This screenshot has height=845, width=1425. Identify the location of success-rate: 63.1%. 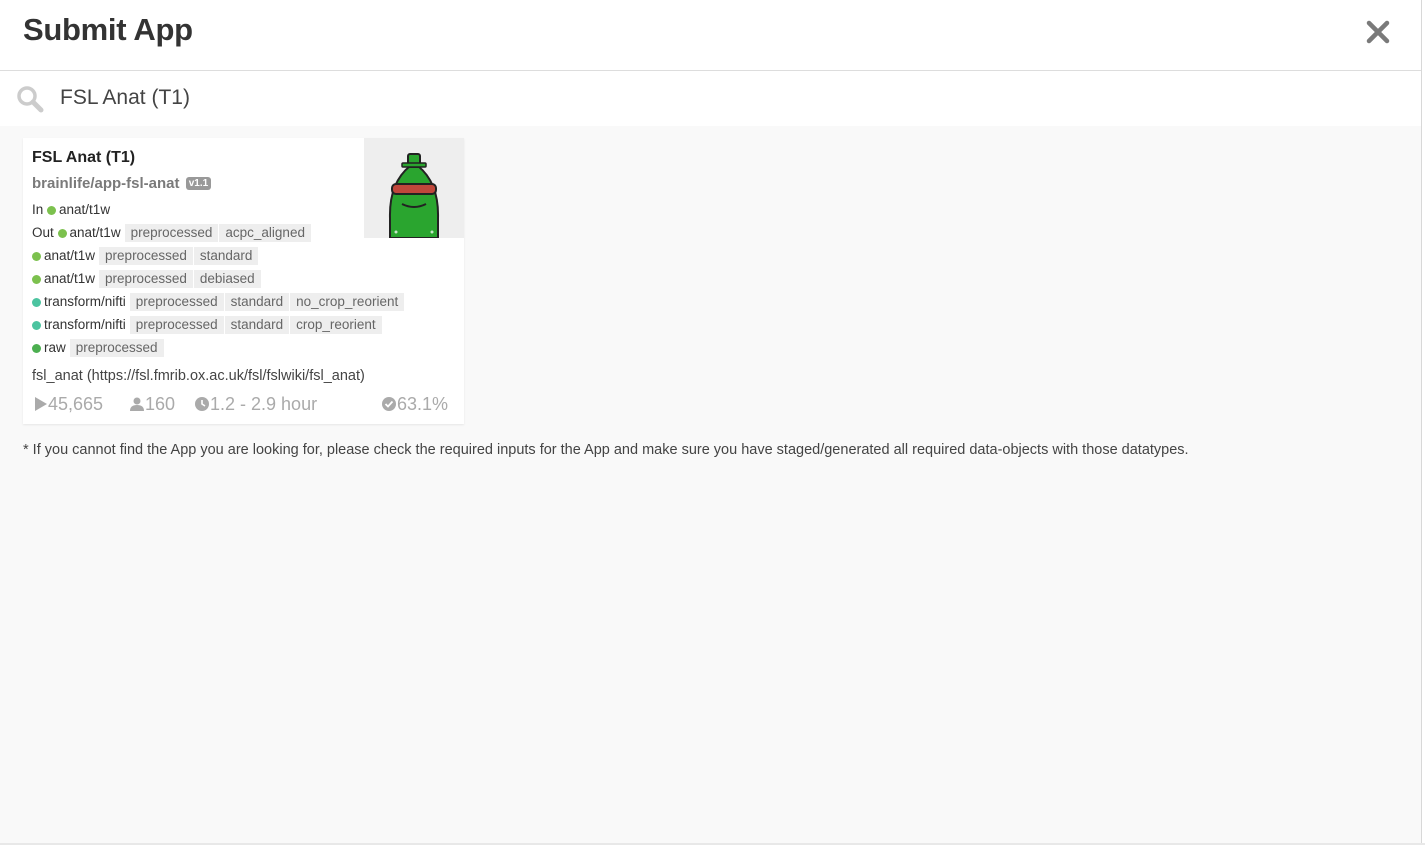
(423, 404).